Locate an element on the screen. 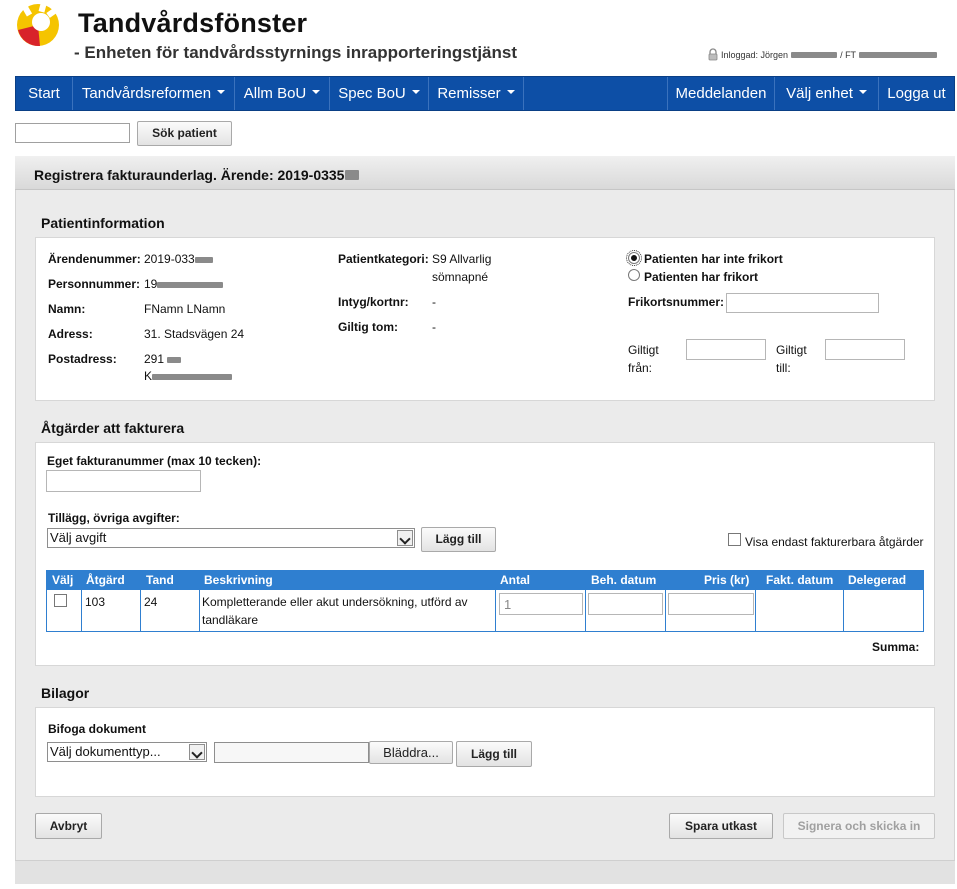 This screenshot has height=889, width=957. giltigt-fran-label: Giltigt is located at coordinates (643, 350).